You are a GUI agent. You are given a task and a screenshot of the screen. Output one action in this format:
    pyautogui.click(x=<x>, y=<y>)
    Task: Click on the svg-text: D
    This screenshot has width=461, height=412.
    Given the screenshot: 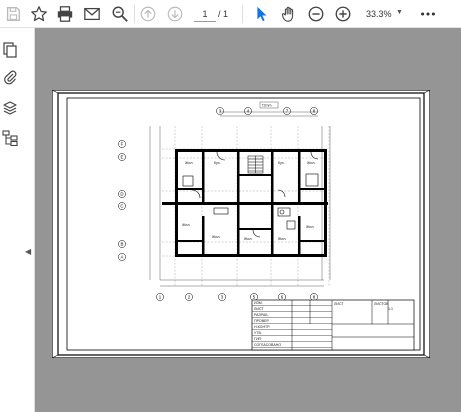 What is the action you would take?
    pyautogui.click(x=121, y=194)
    